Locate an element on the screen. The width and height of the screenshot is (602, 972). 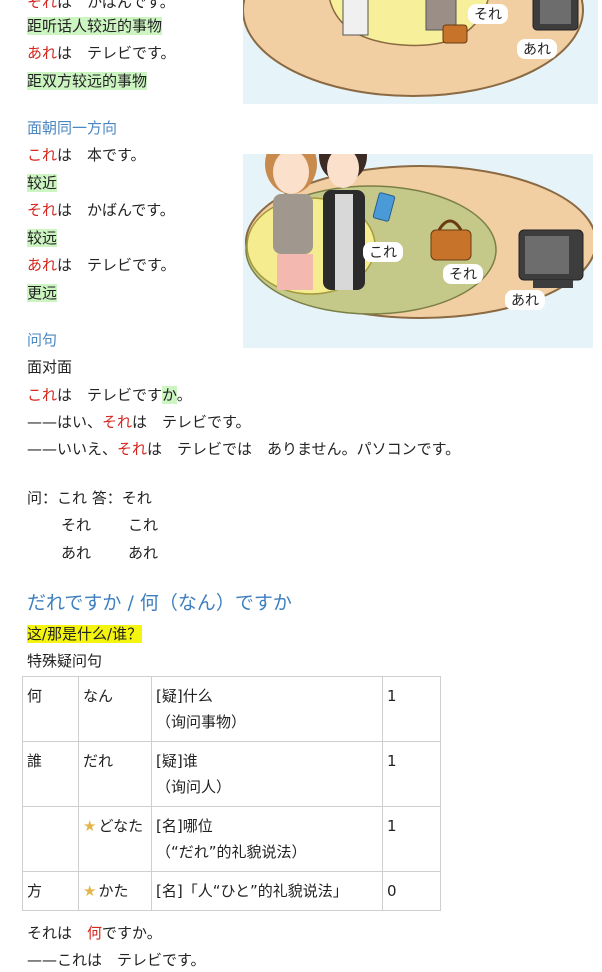
note-near: 较近 is located at coordinates (42, 183).